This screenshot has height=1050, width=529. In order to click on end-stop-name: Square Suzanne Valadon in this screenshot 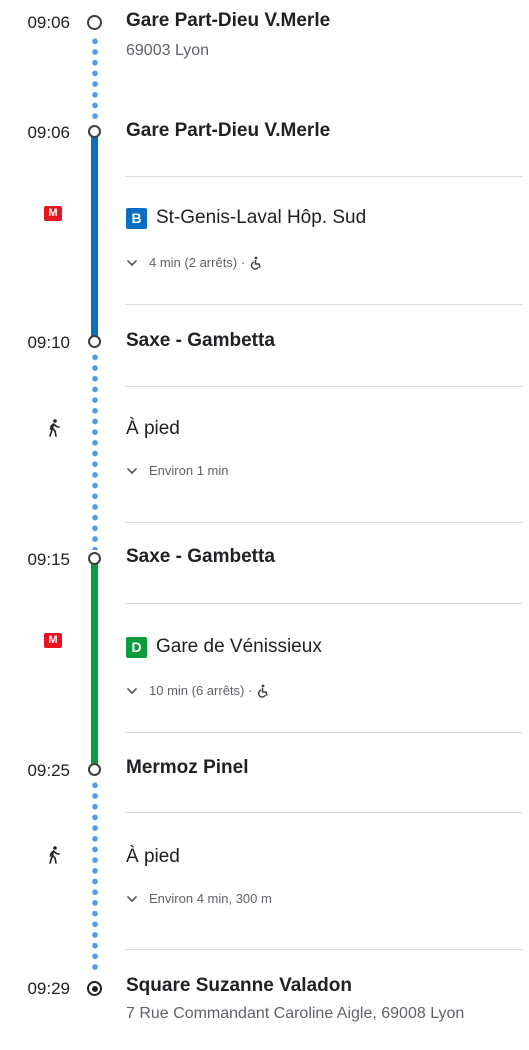, I will do `click(239, 986)`.